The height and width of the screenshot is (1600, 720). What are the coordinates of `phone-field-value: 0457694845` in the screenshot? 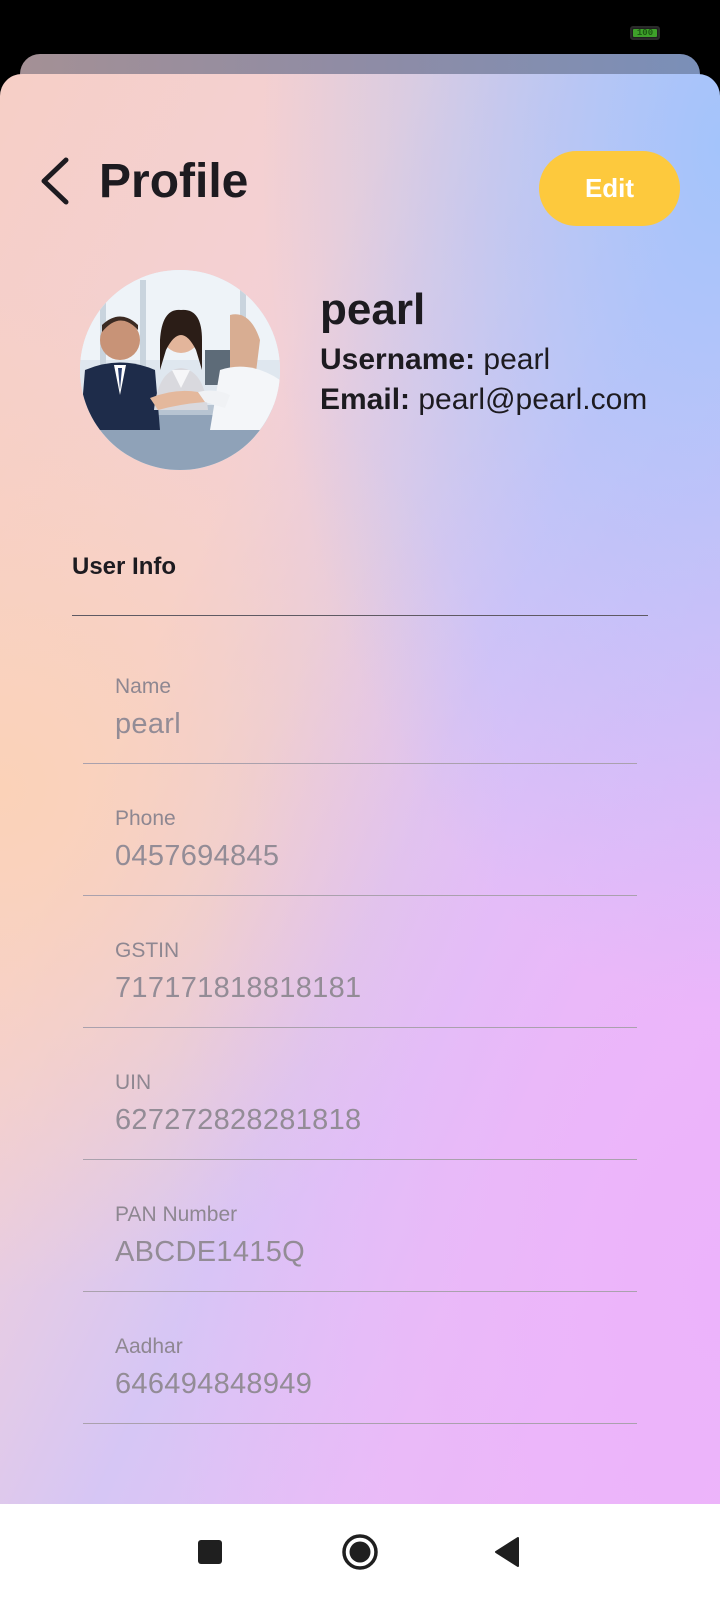 It's located at (197, 856).